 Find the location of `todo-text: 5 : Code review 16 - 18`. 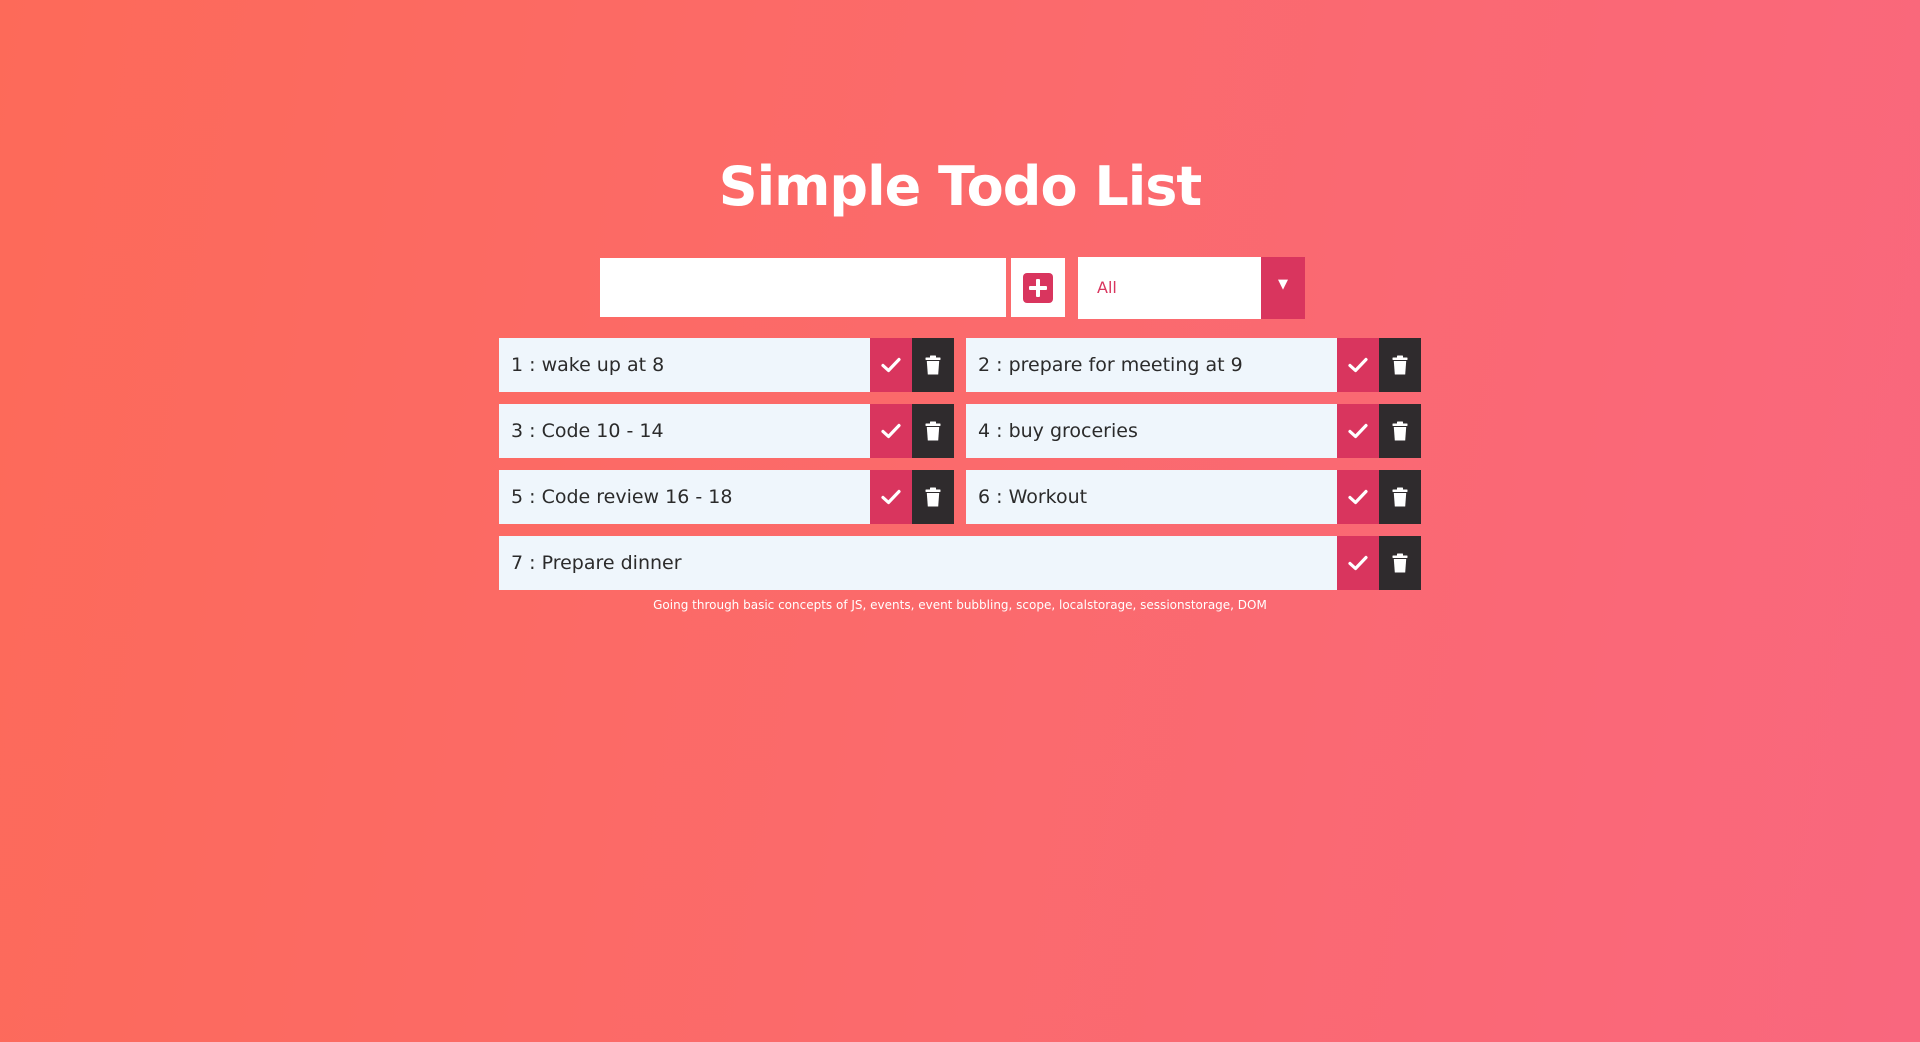

todo-text: 5 : Code review 16 - 18 is located at coordinates (622, 497).